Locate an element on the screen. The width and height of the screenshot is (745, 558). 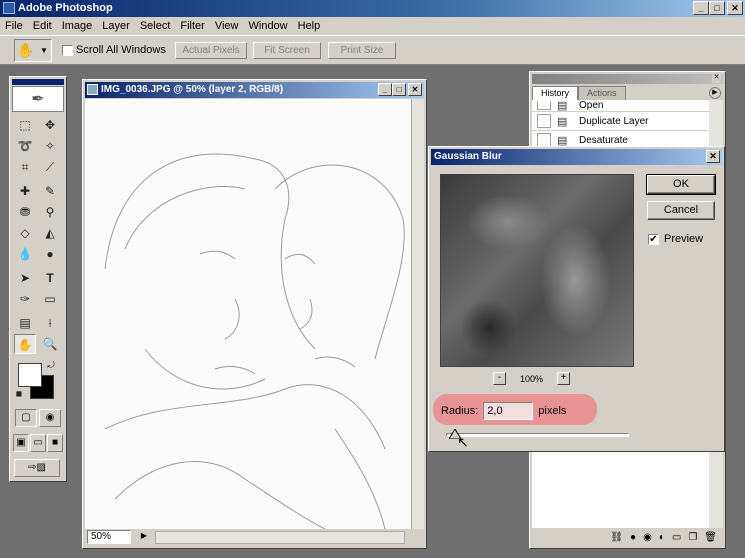
sketch-hair-left is located at coordinates (197, 211).